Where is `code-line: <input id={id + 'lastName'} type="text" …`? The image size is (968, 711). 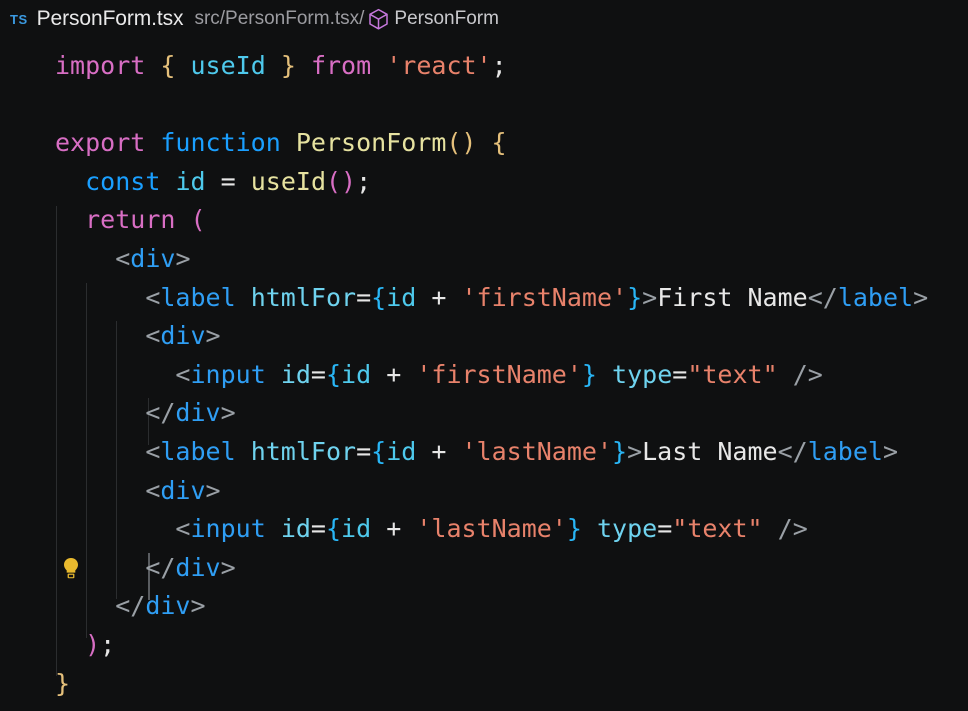 code-line: <input id={id + 'lastName'} type="text" … is located at coordinates (484, 529).